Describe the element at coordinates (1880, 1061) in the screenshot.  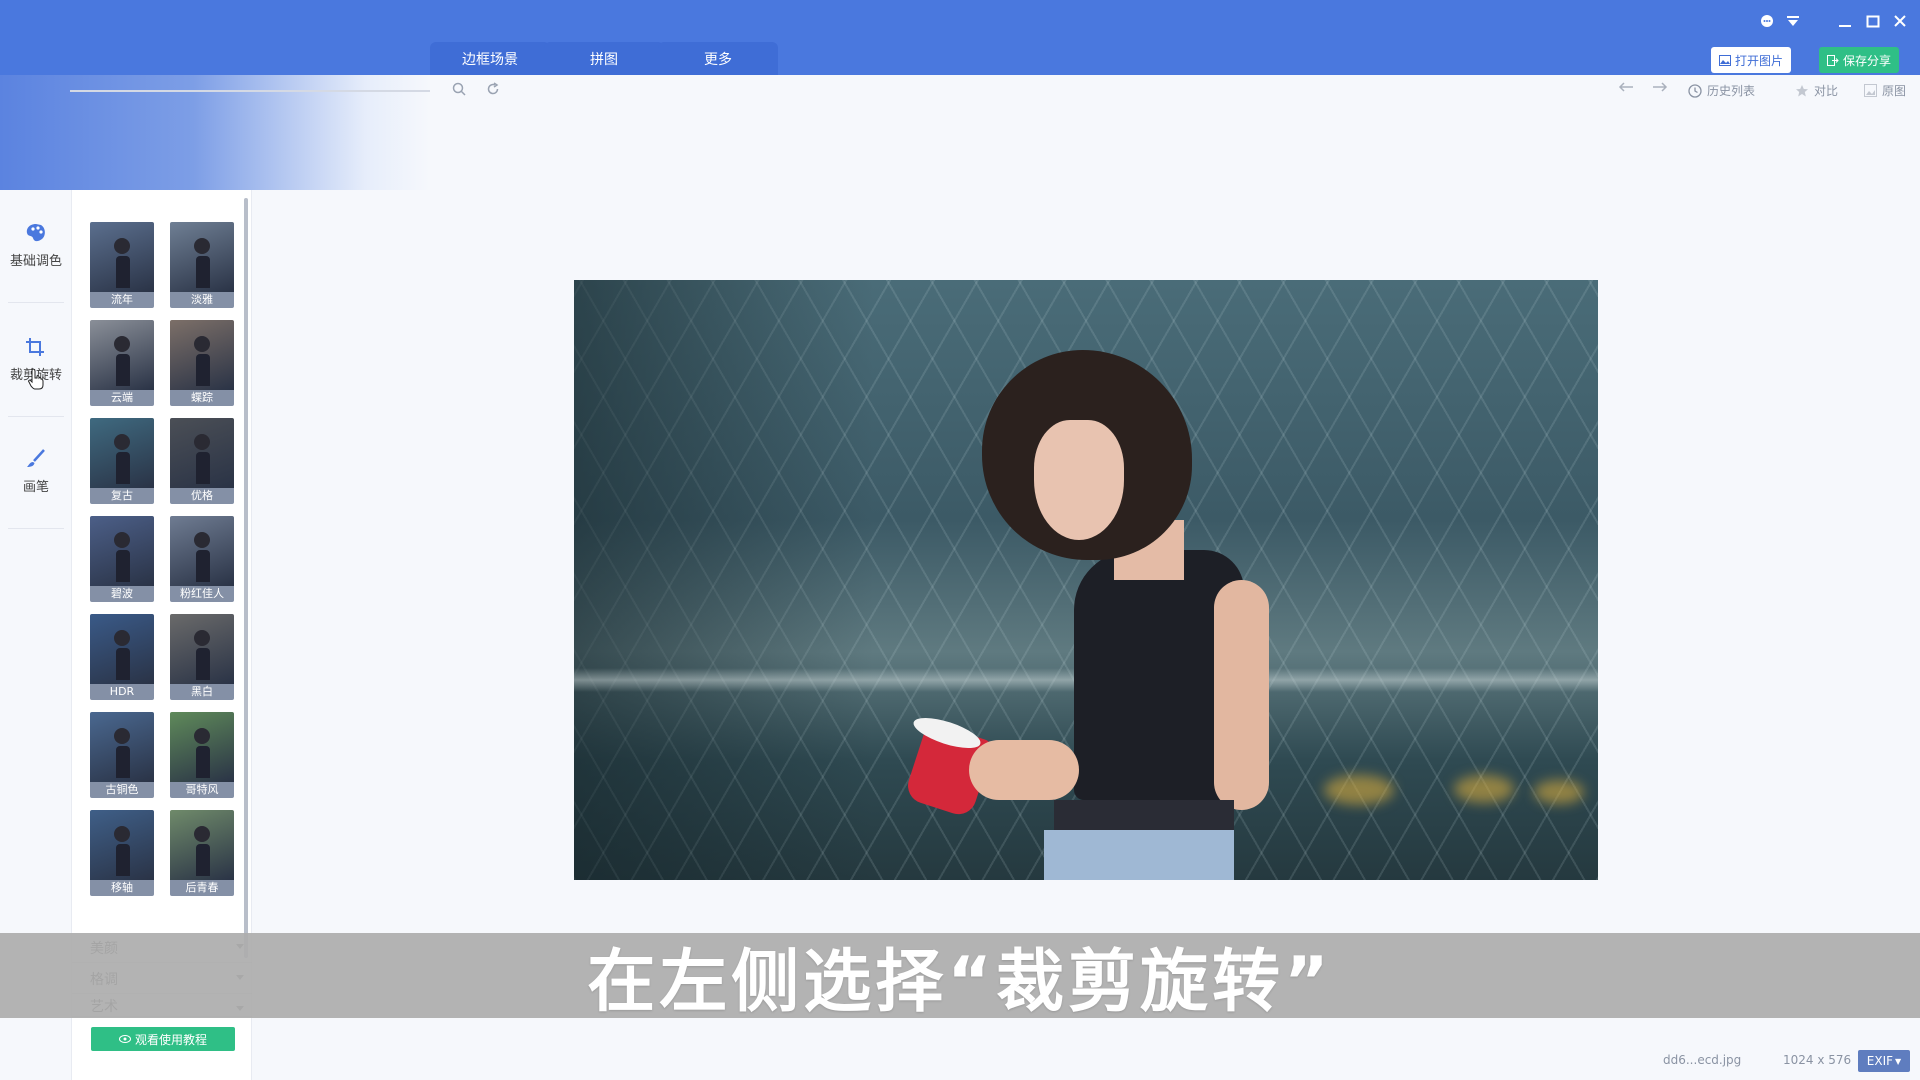
I see `exif-label: EXIF` at that location.